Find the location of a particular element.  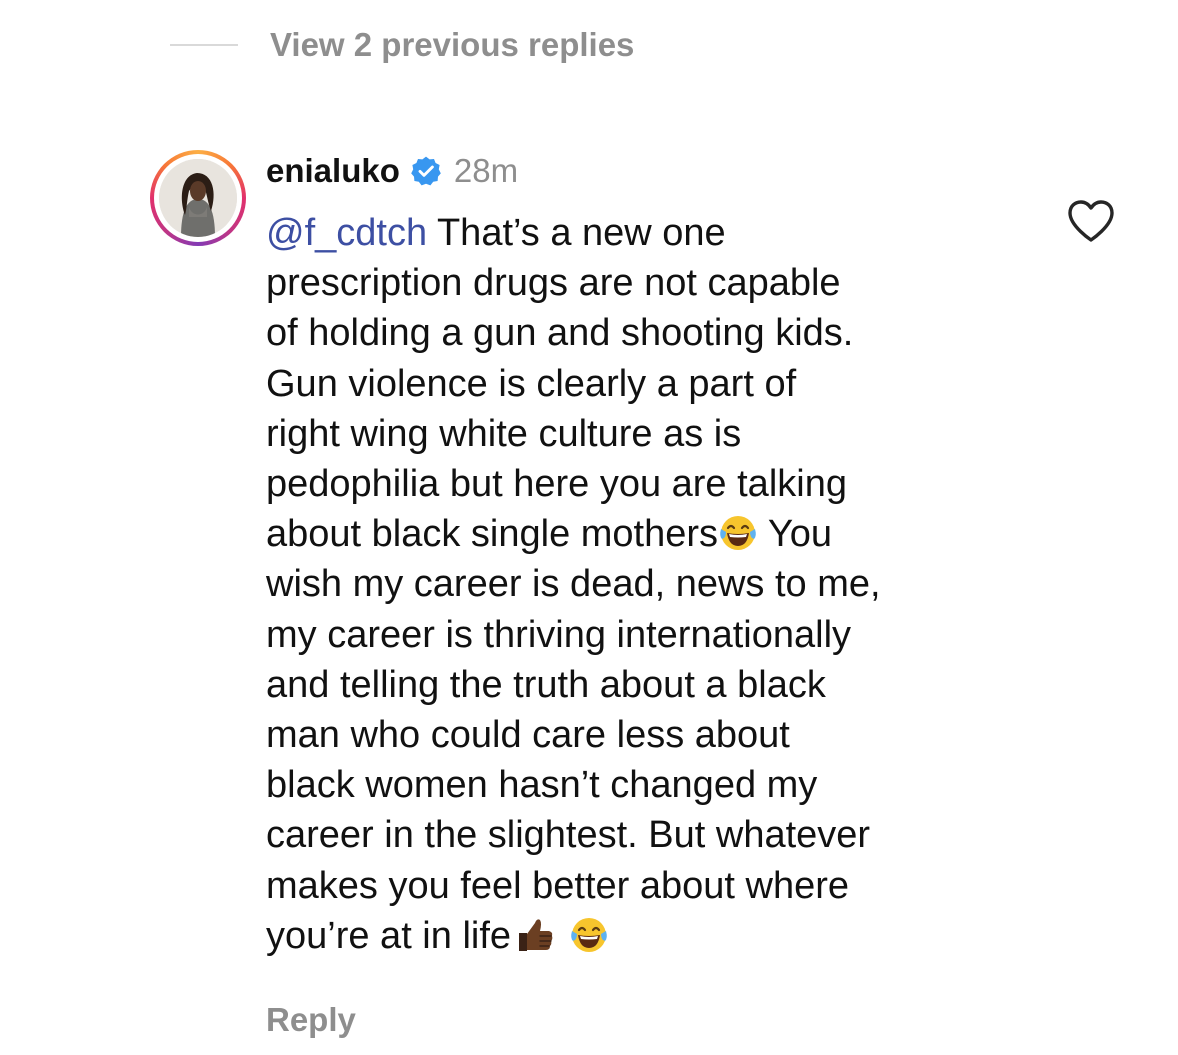

view-previous-replies-button: View 2 previous replies is located at coordinates (402, 45).